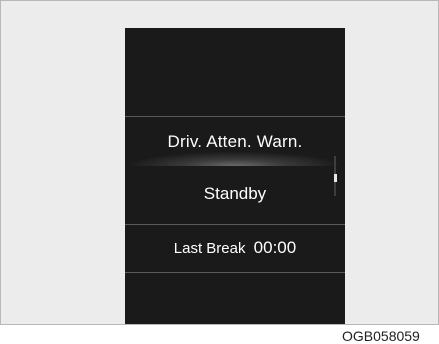 The image size is (439, 344). What do you see at coordinates (235, 142) in the screenshot?
I see `feature-title: Driv. Atten. Warn.` at bounding box center [235, 142].